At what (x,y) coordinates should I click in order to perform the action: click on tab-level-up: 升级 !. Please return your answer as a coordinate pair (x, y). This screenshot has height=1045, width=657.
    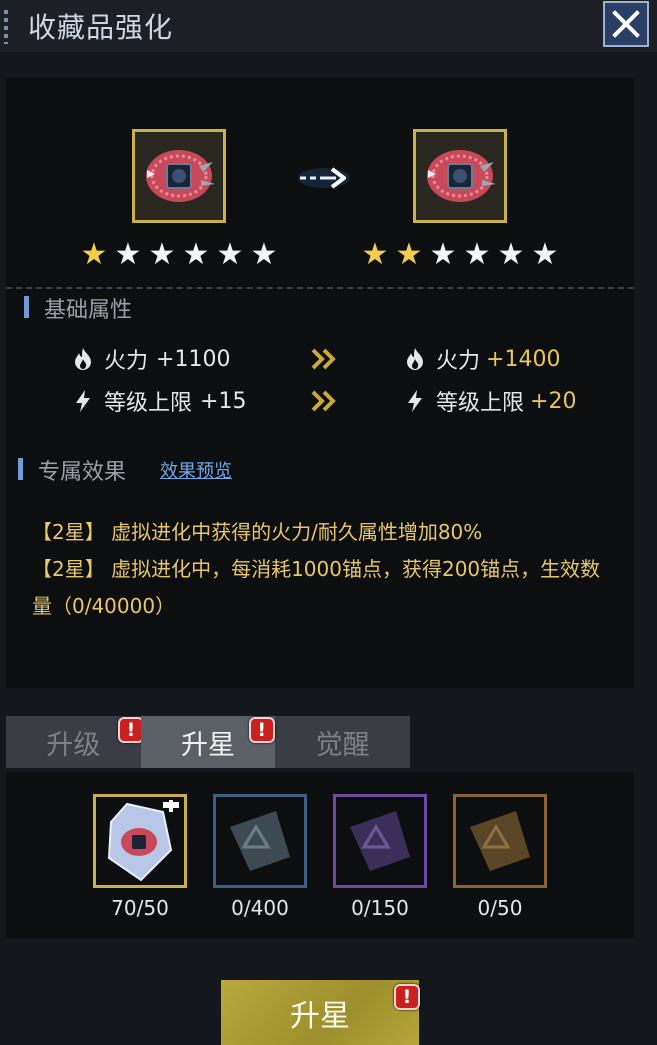
    Looking at the image, I should click on (75, 742).